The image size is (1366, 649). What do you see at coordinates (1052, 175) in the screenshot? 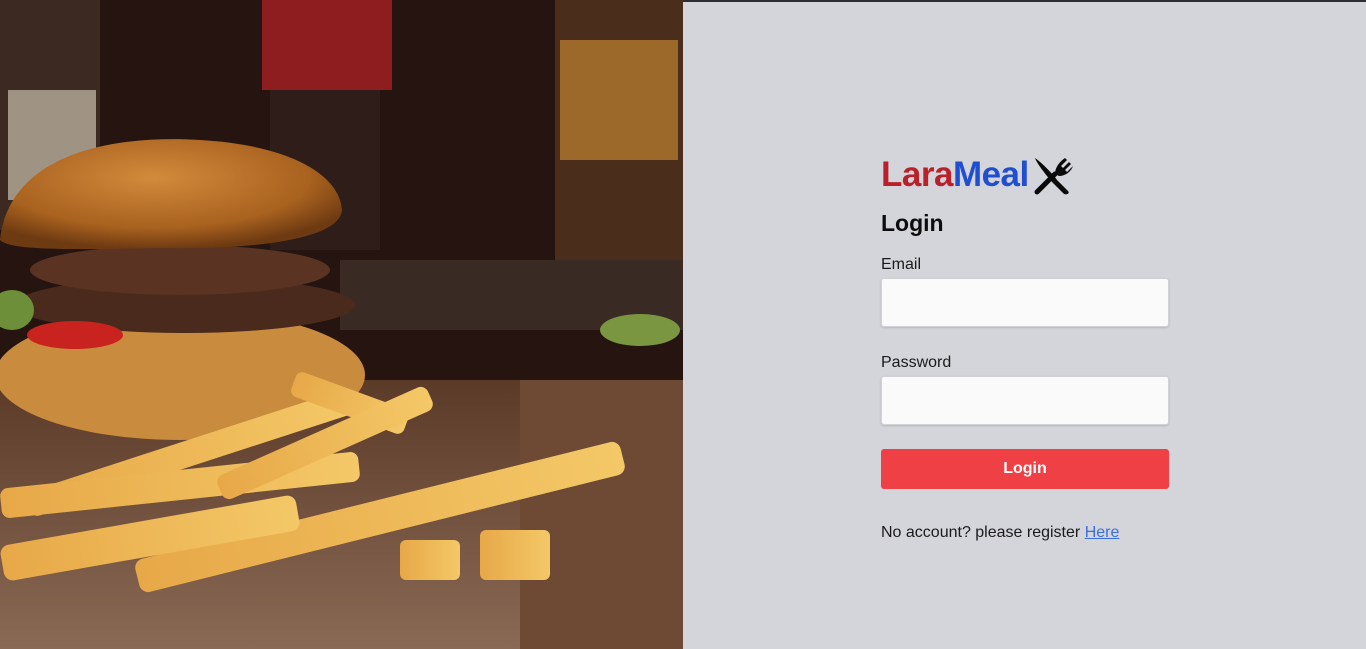
I see `fork-knife-icon` at bounding box center [1052, 175].